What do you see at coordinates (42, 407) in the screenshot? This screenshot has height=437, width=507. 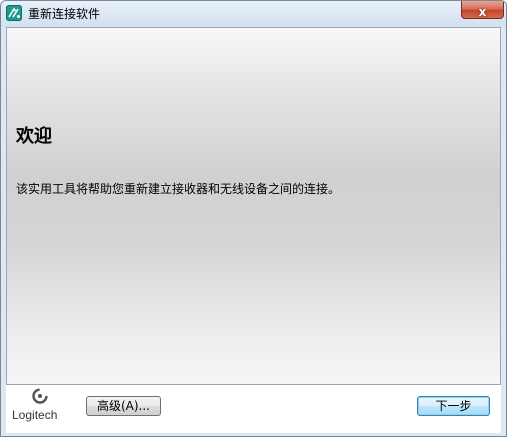 I see `logitech-logo: Logitech` at bounding box center [42, 407].